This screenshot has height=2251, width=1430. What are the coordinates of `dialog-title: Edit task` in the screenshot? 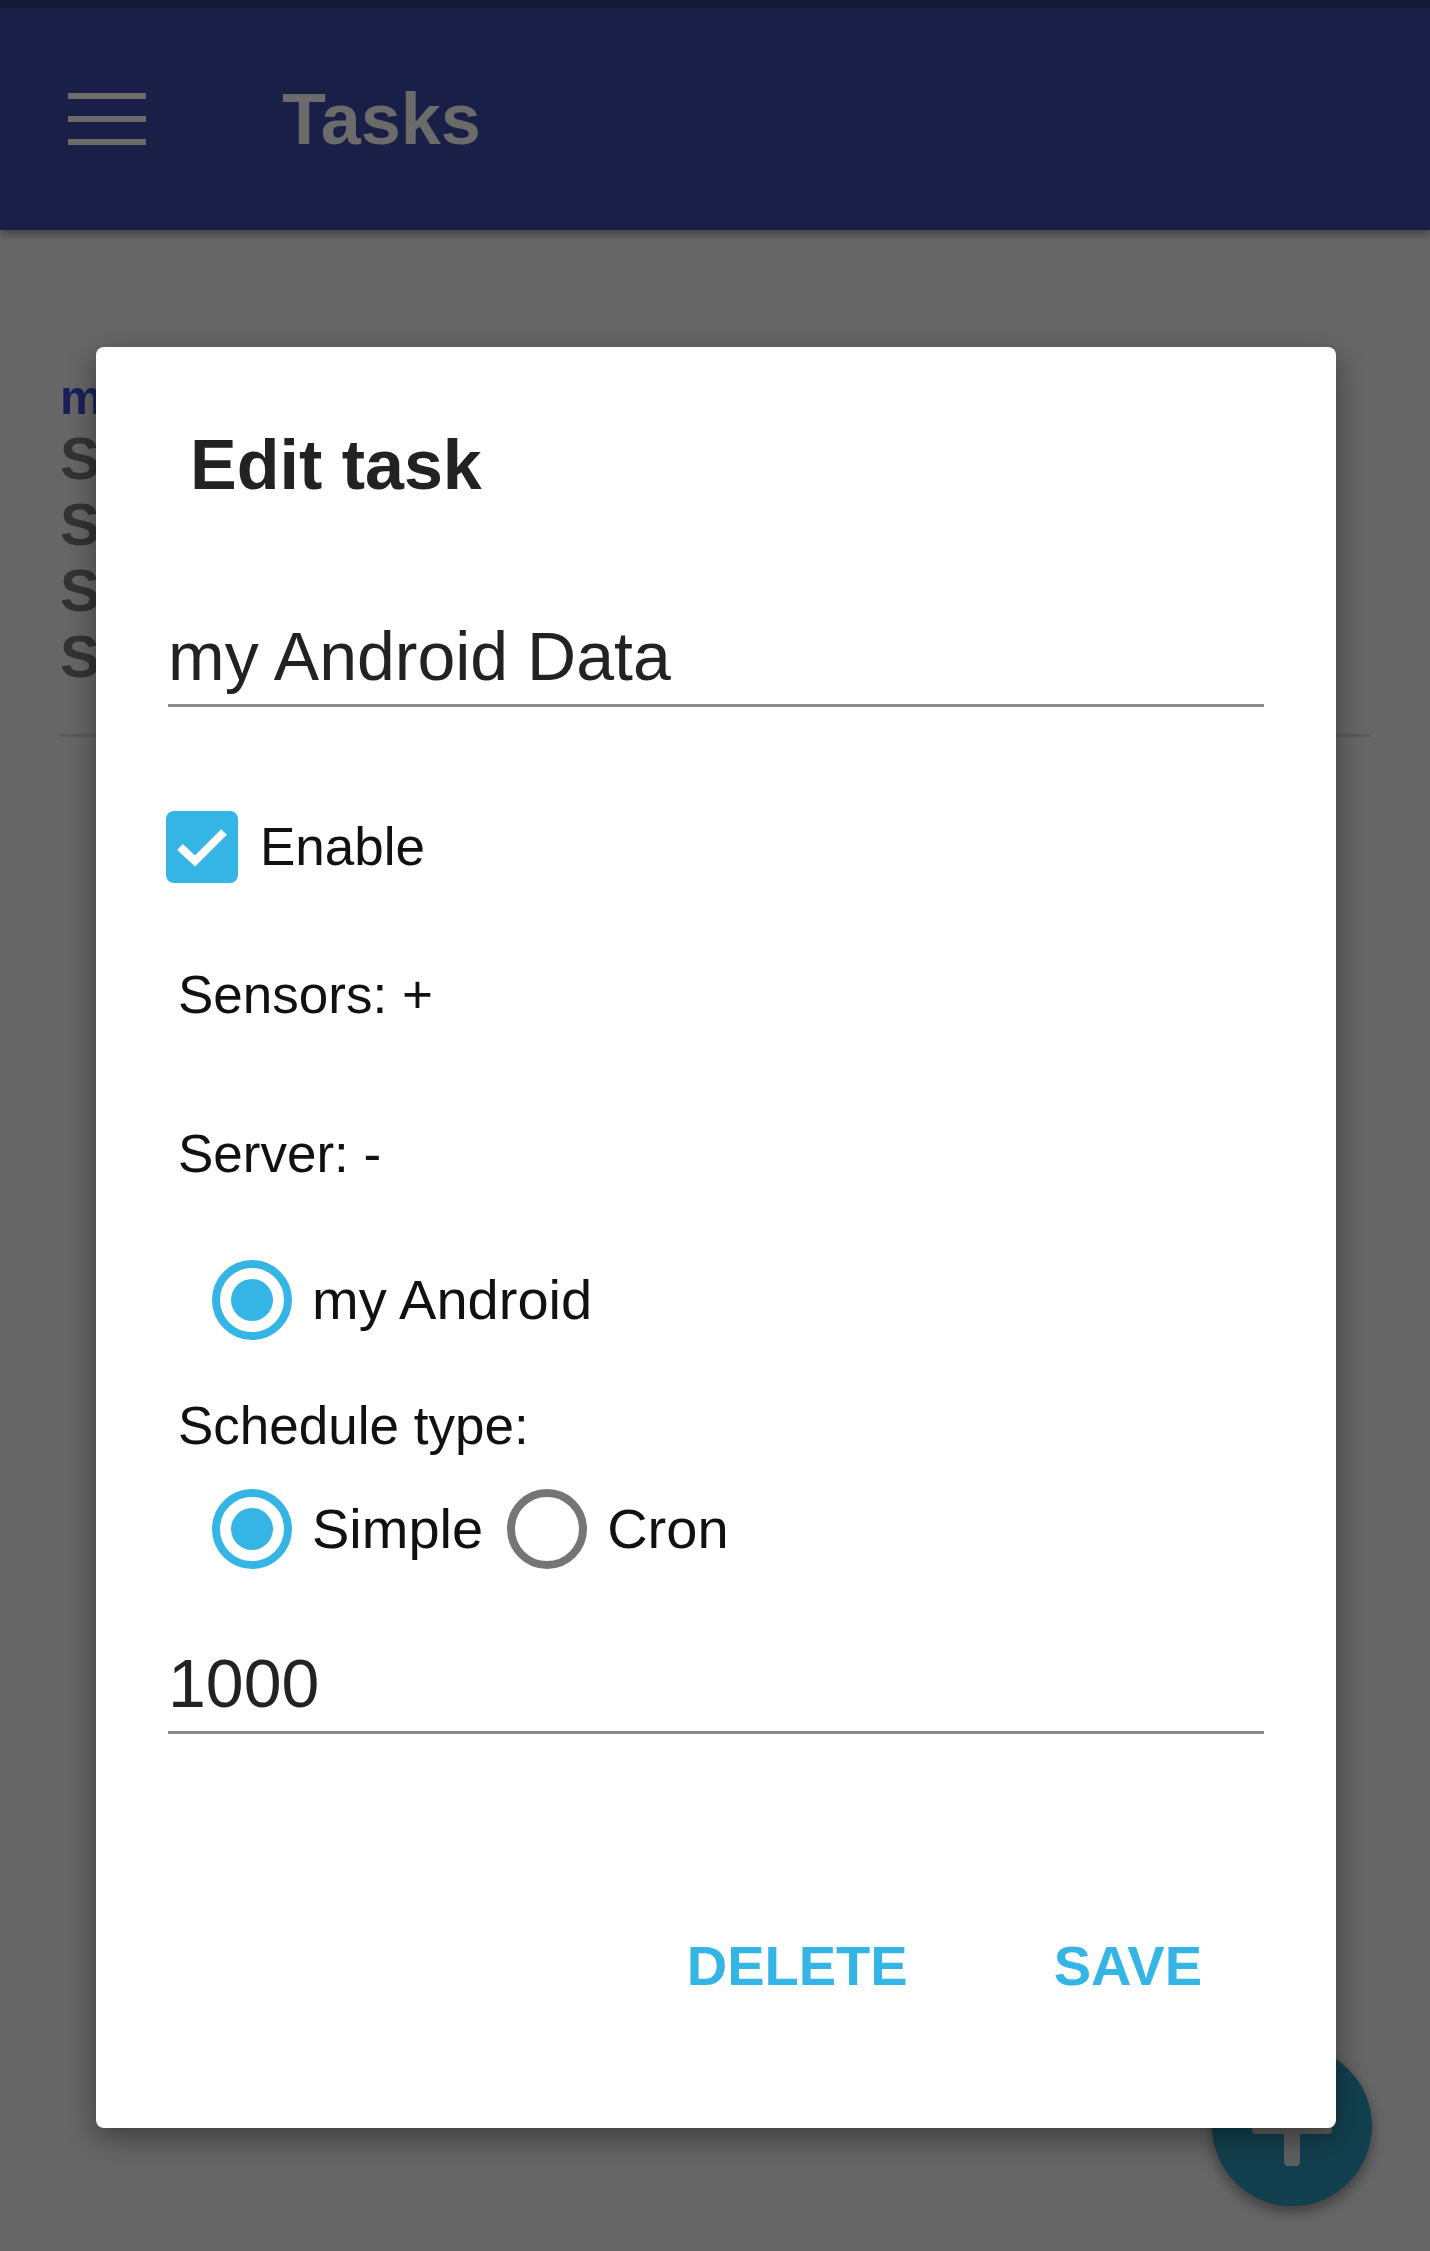 It's located at (336, 465).